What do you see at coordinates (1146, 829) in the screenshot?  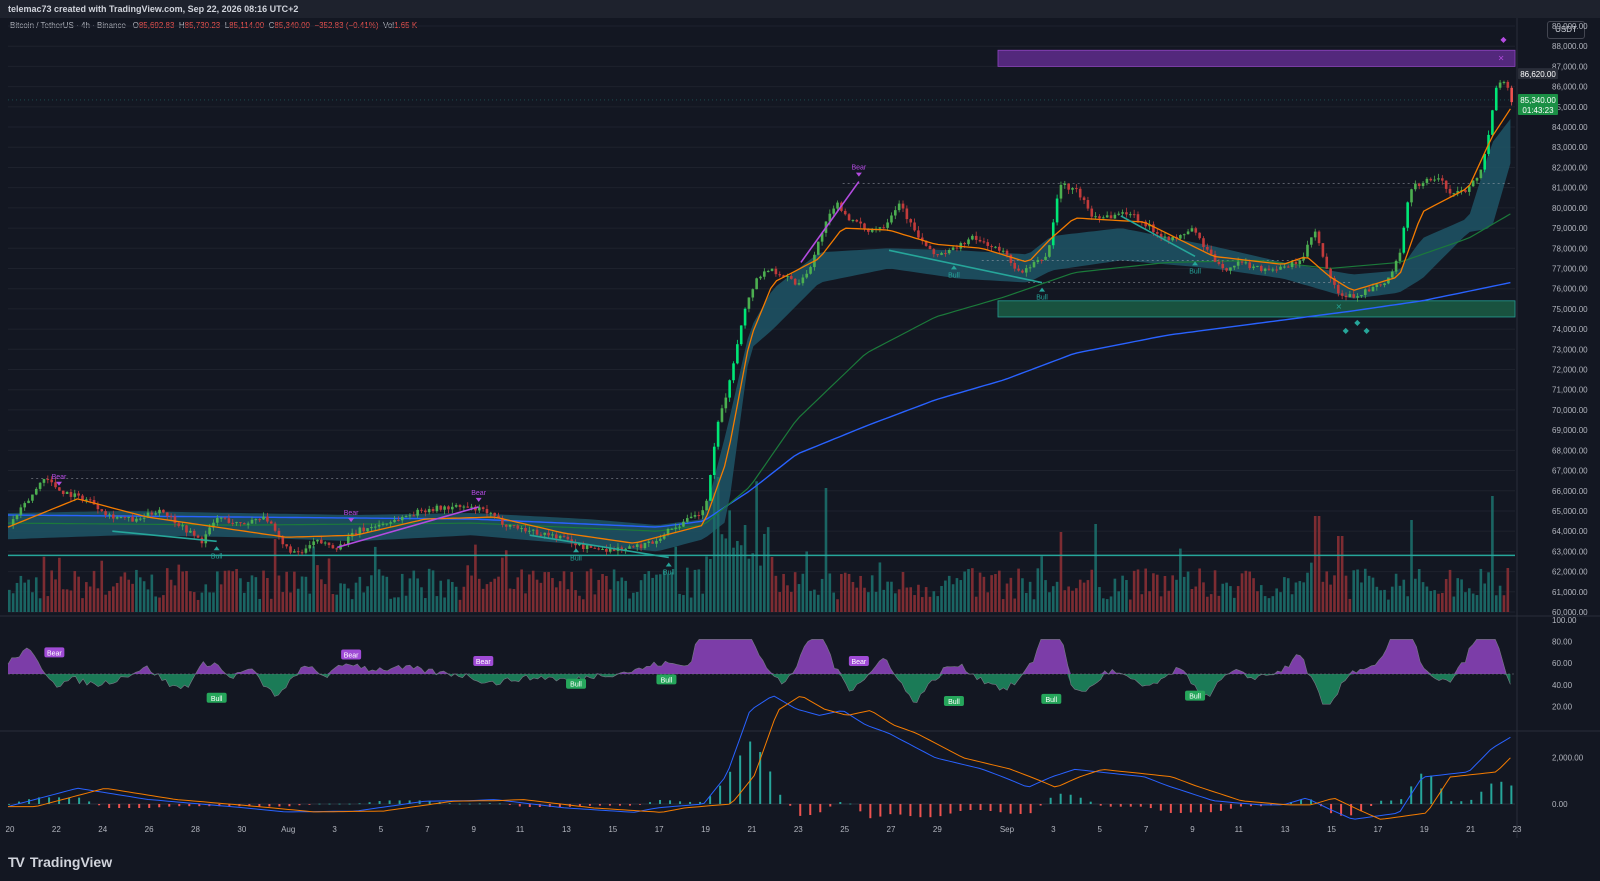 I see `time-tick-label: 7` at bounding box center [1146, 829].